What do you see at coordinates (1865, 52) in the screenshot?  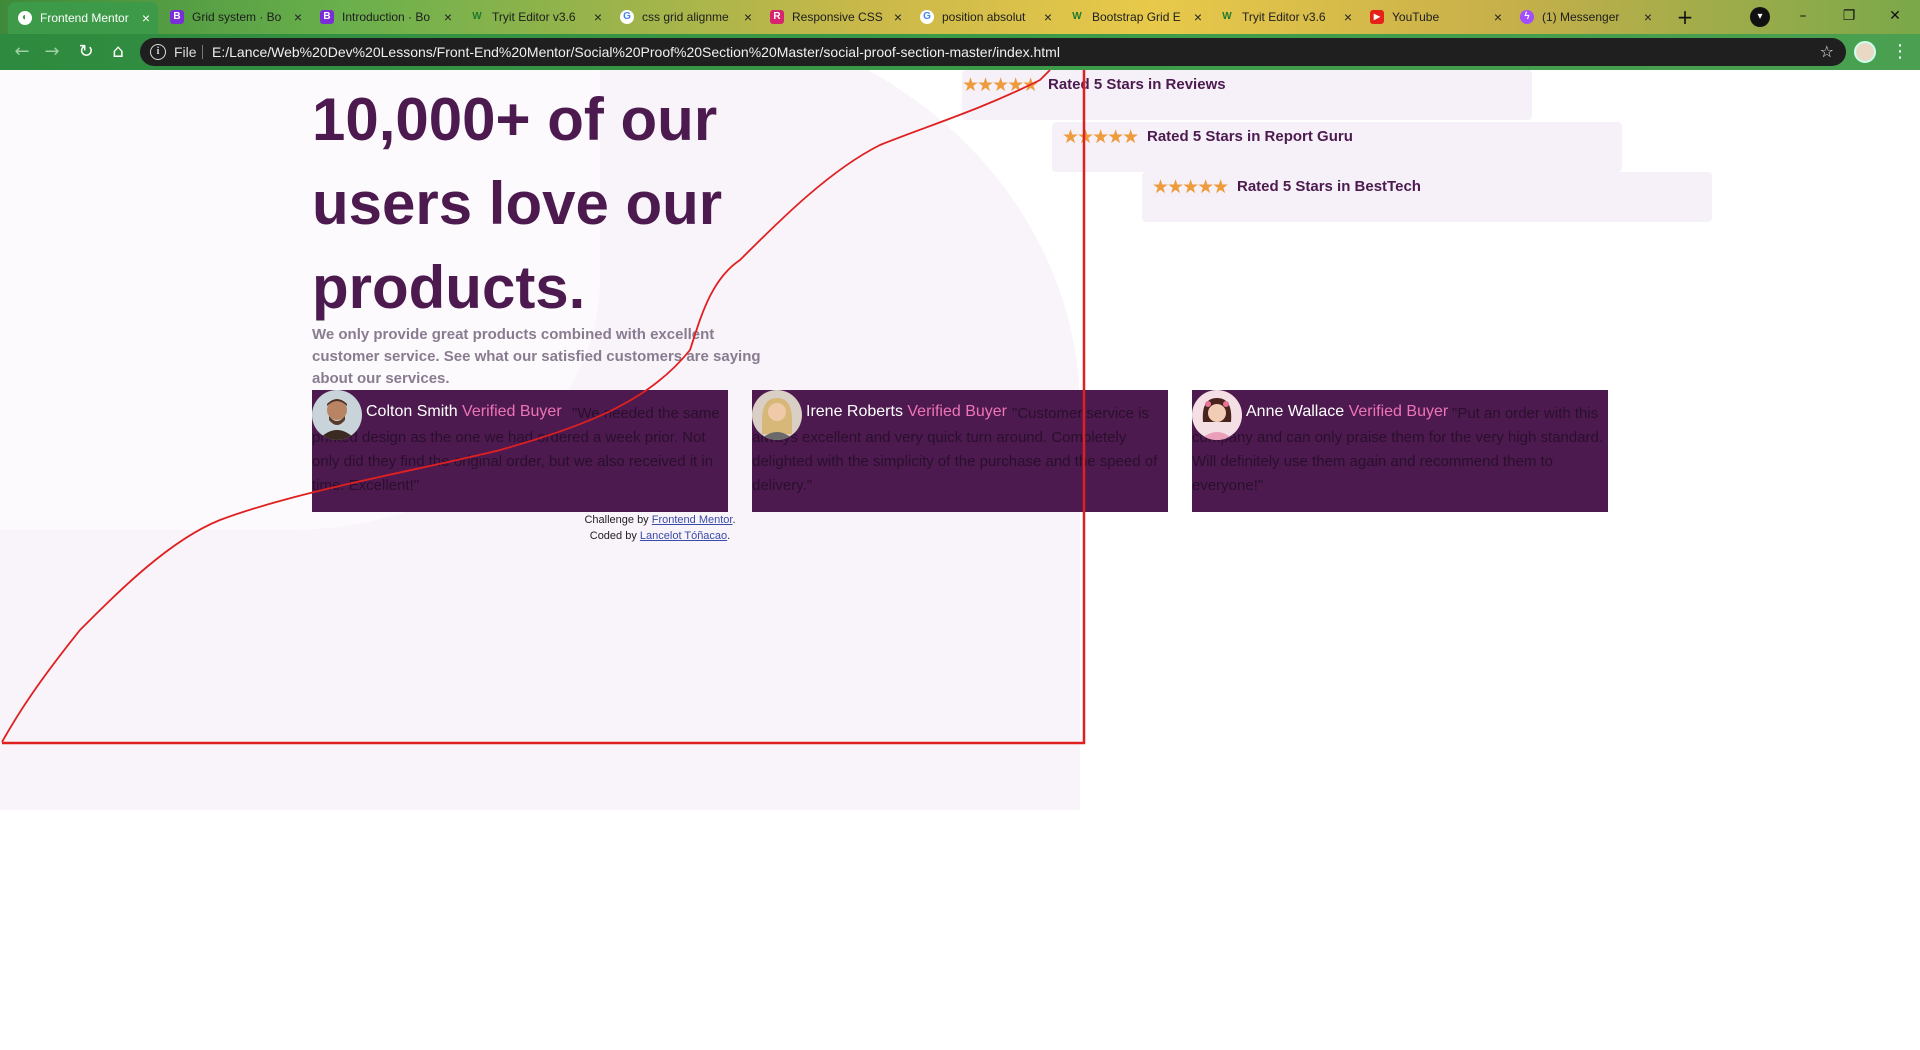 I see `profile-avatar` at bounding box center [1865, 52].